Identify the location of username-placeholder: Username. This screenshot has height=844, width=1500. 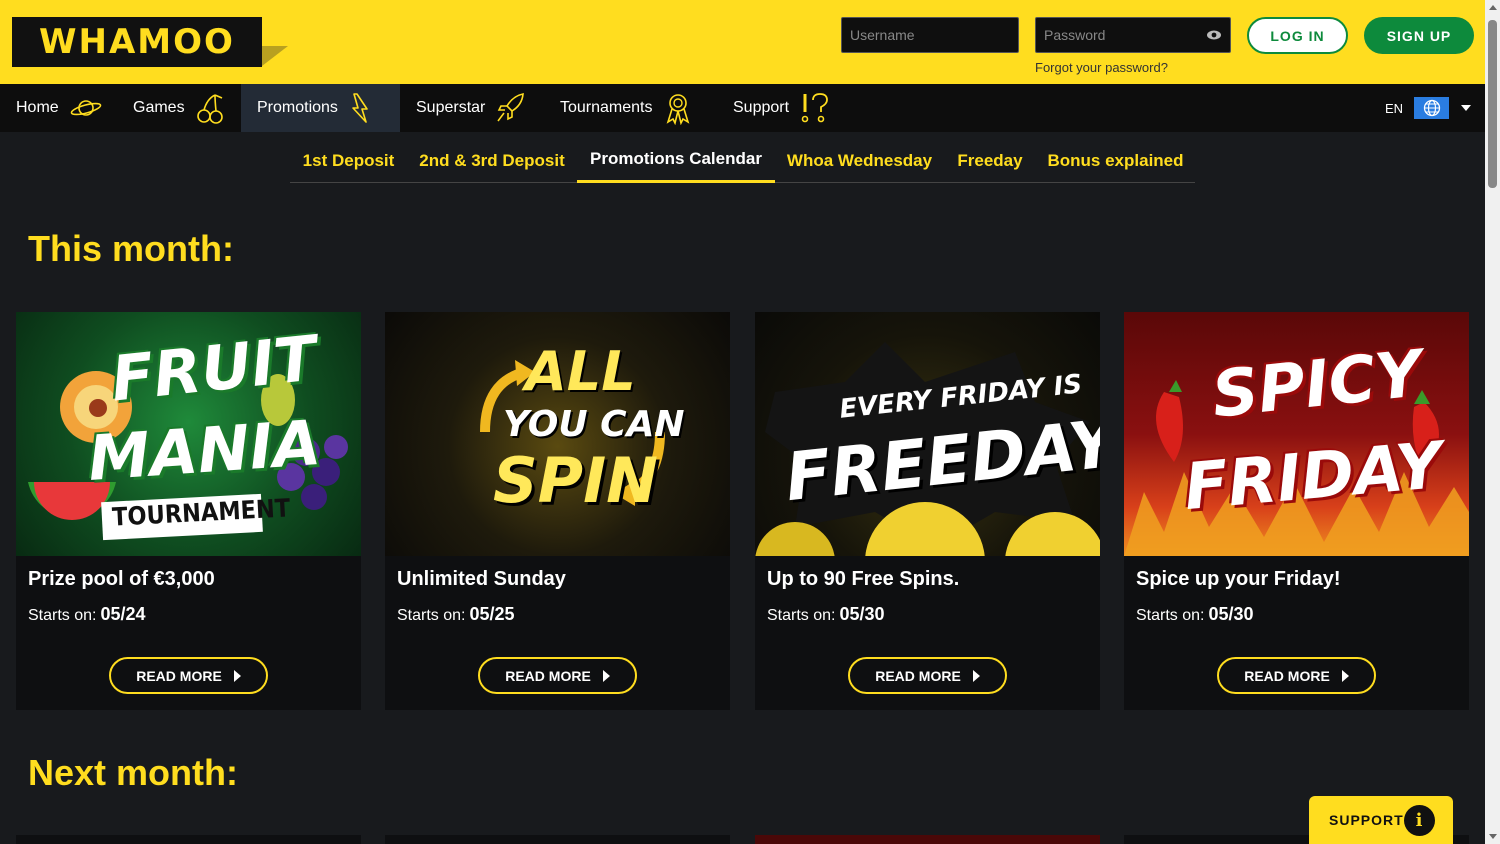
(882, 35).